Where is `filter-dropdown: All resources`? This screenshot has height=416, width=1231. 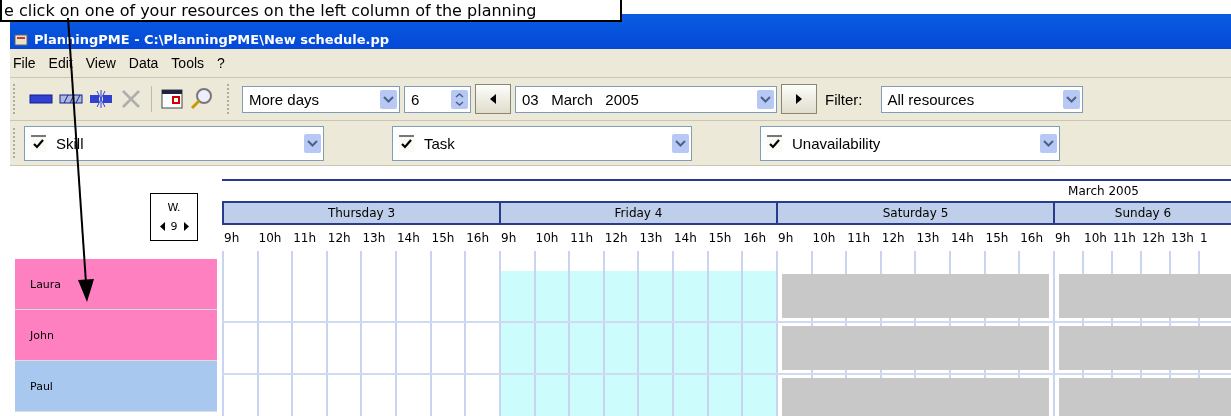 filter-dropdown: All resources is located at coordinates (981, 99).